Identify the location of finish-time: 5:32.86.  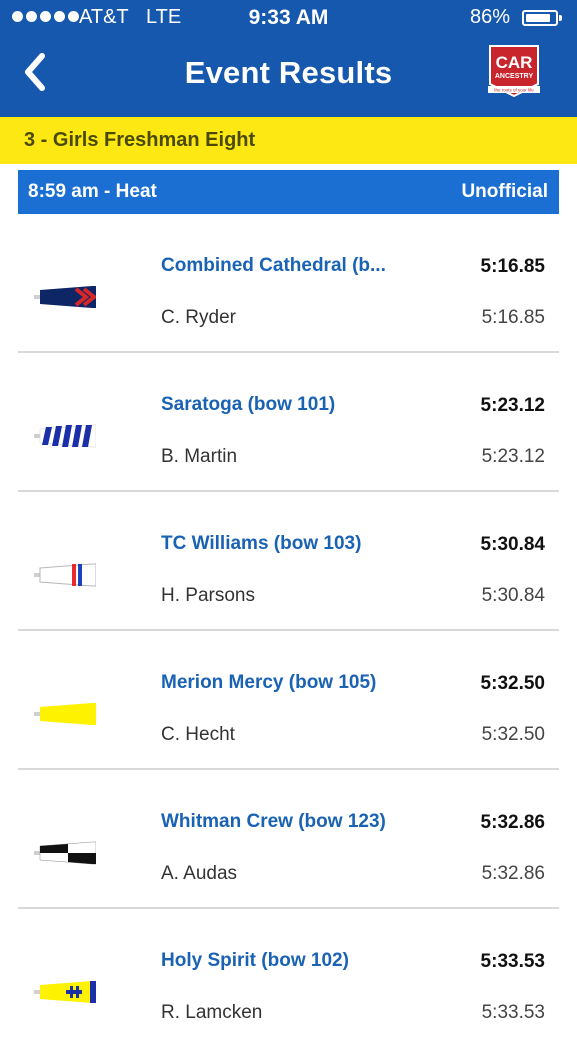
(512, 822).